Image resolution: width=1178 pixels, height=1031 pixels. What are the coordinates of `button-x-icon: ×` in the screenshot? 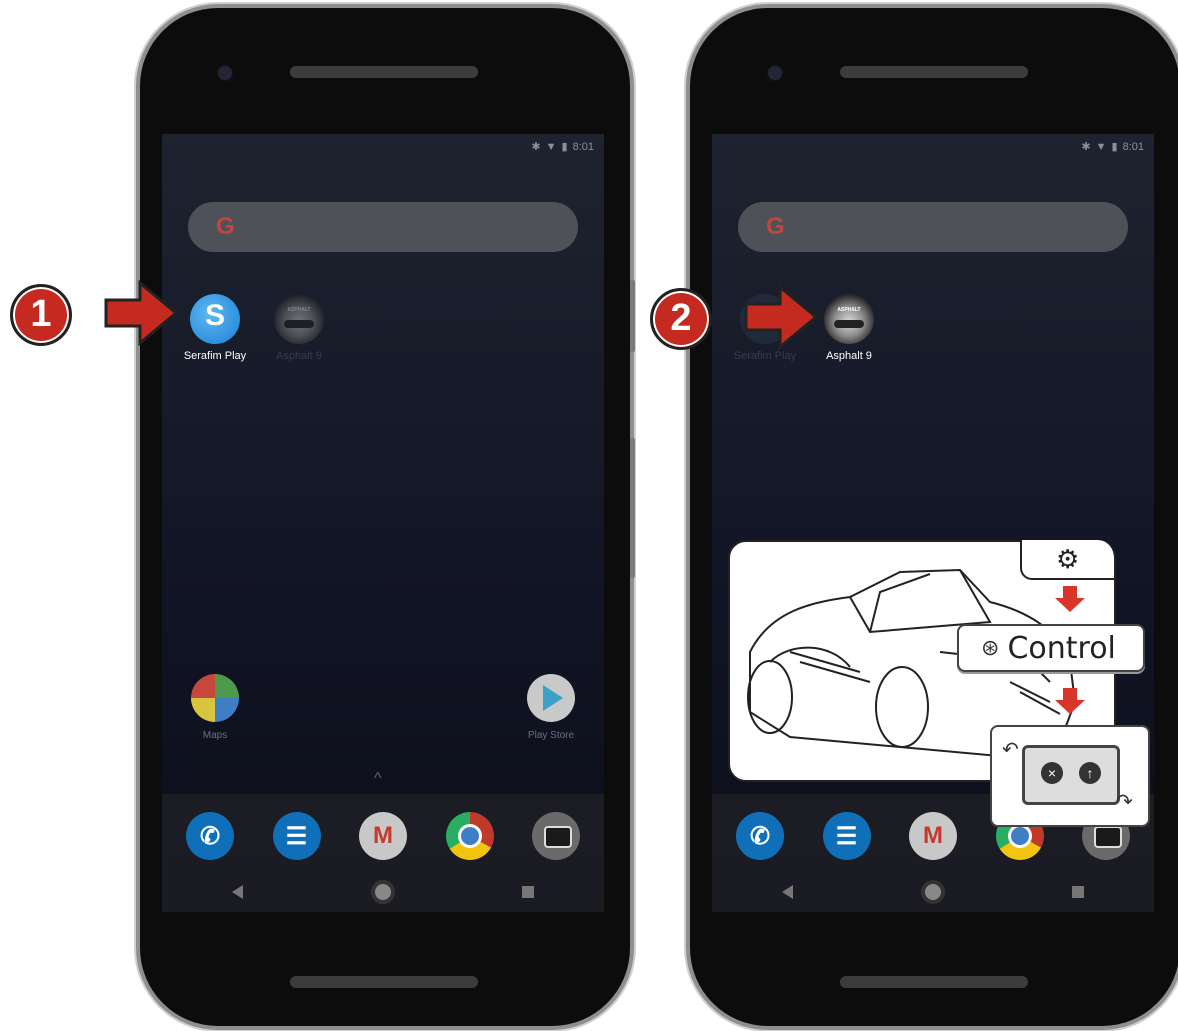 It's located at (1052, 773).